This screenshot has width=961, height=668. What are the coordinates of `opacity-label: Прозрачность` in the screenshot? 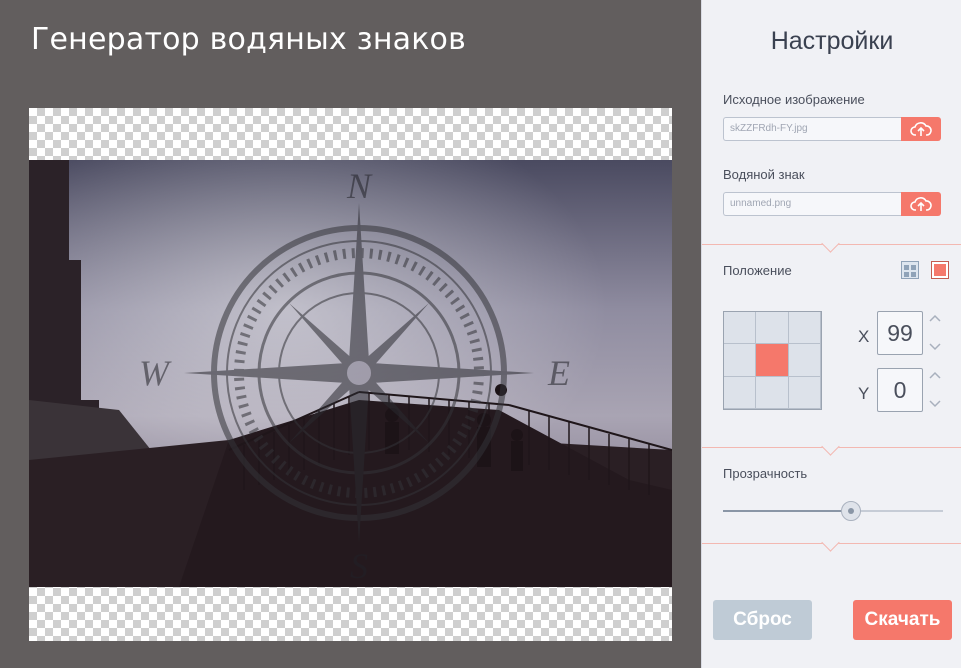 It's located at (765, 473).